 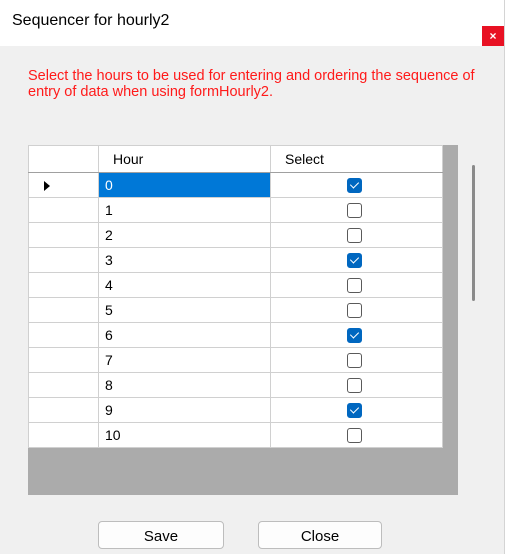 I want to click on close-icon: ×, so click(x=493, y=36).